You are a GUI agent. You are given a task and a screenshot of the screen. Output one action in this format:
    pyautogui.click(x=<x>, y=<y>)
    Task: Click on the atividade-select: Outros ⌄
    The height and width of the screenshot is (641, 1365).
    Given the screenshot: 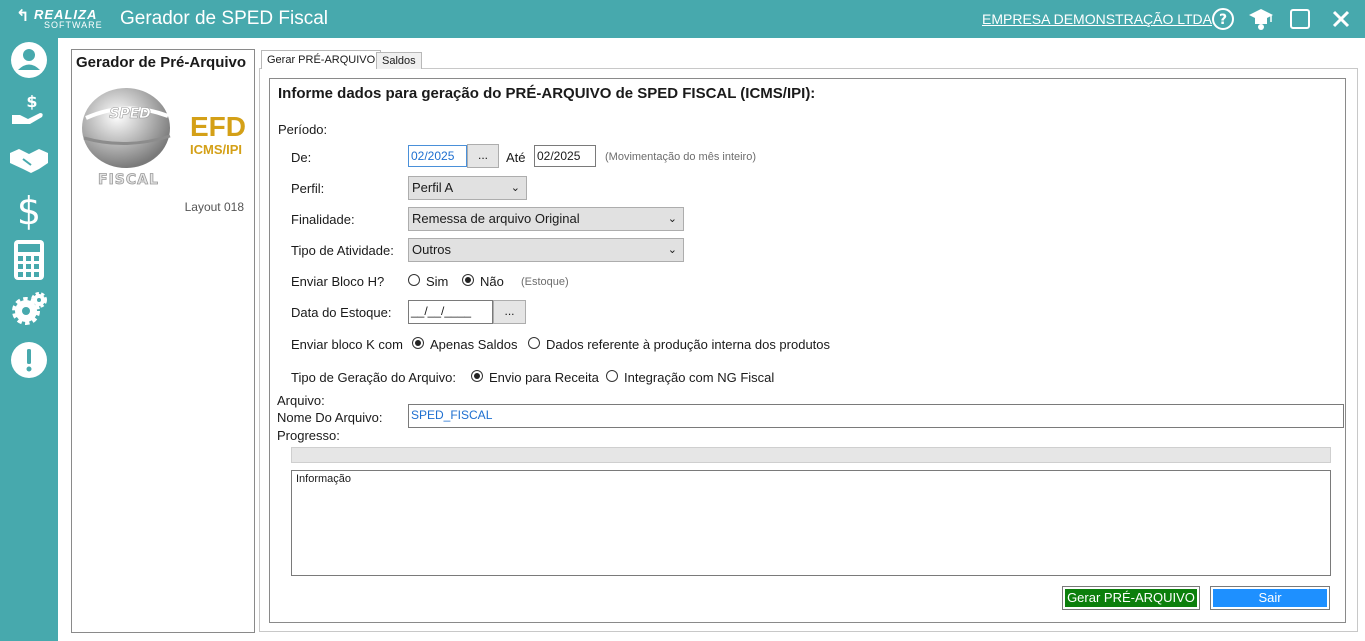 What is the action you would take?
    pyautogui.click(x=546, y=250)
    